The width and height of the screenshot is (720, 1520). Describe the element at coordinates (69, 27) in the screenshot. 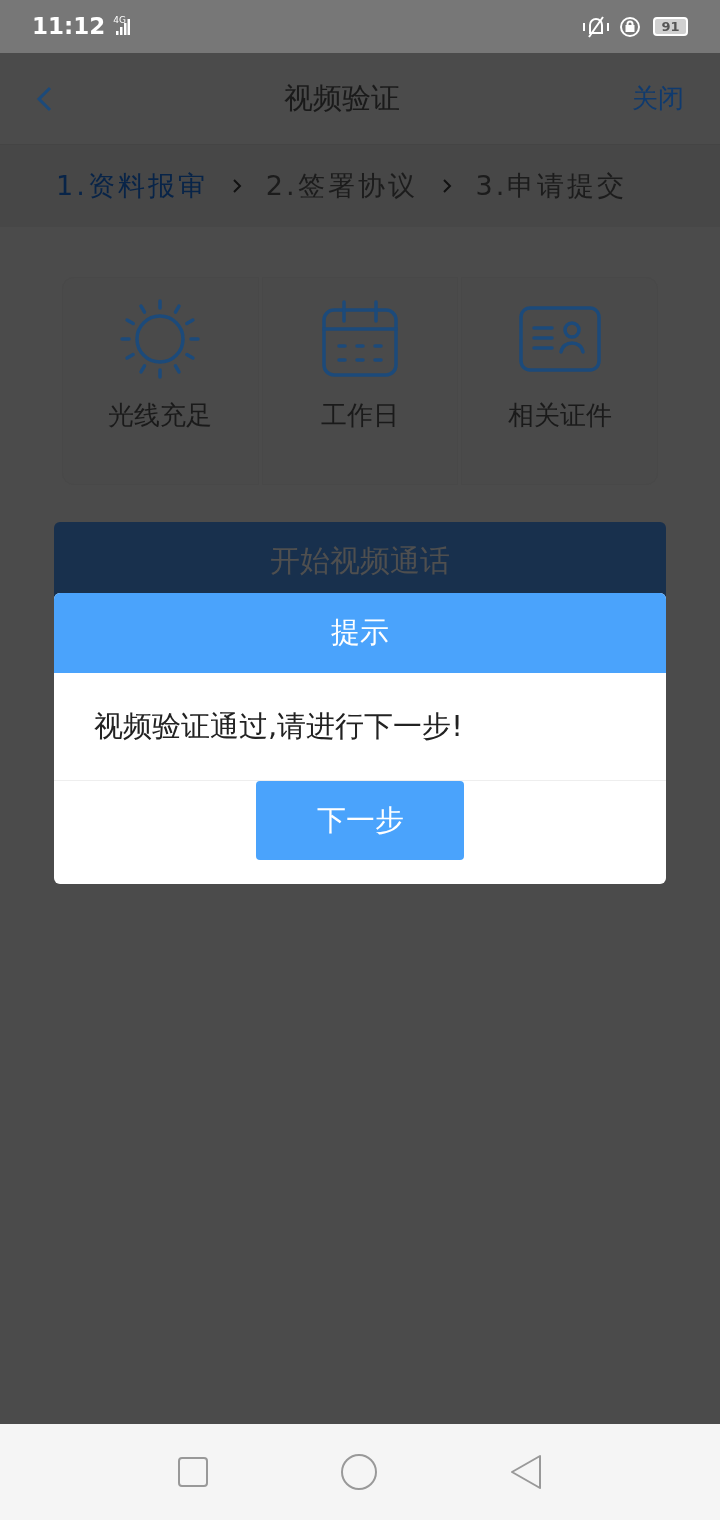

I see `status-time: 11:12` at that location.